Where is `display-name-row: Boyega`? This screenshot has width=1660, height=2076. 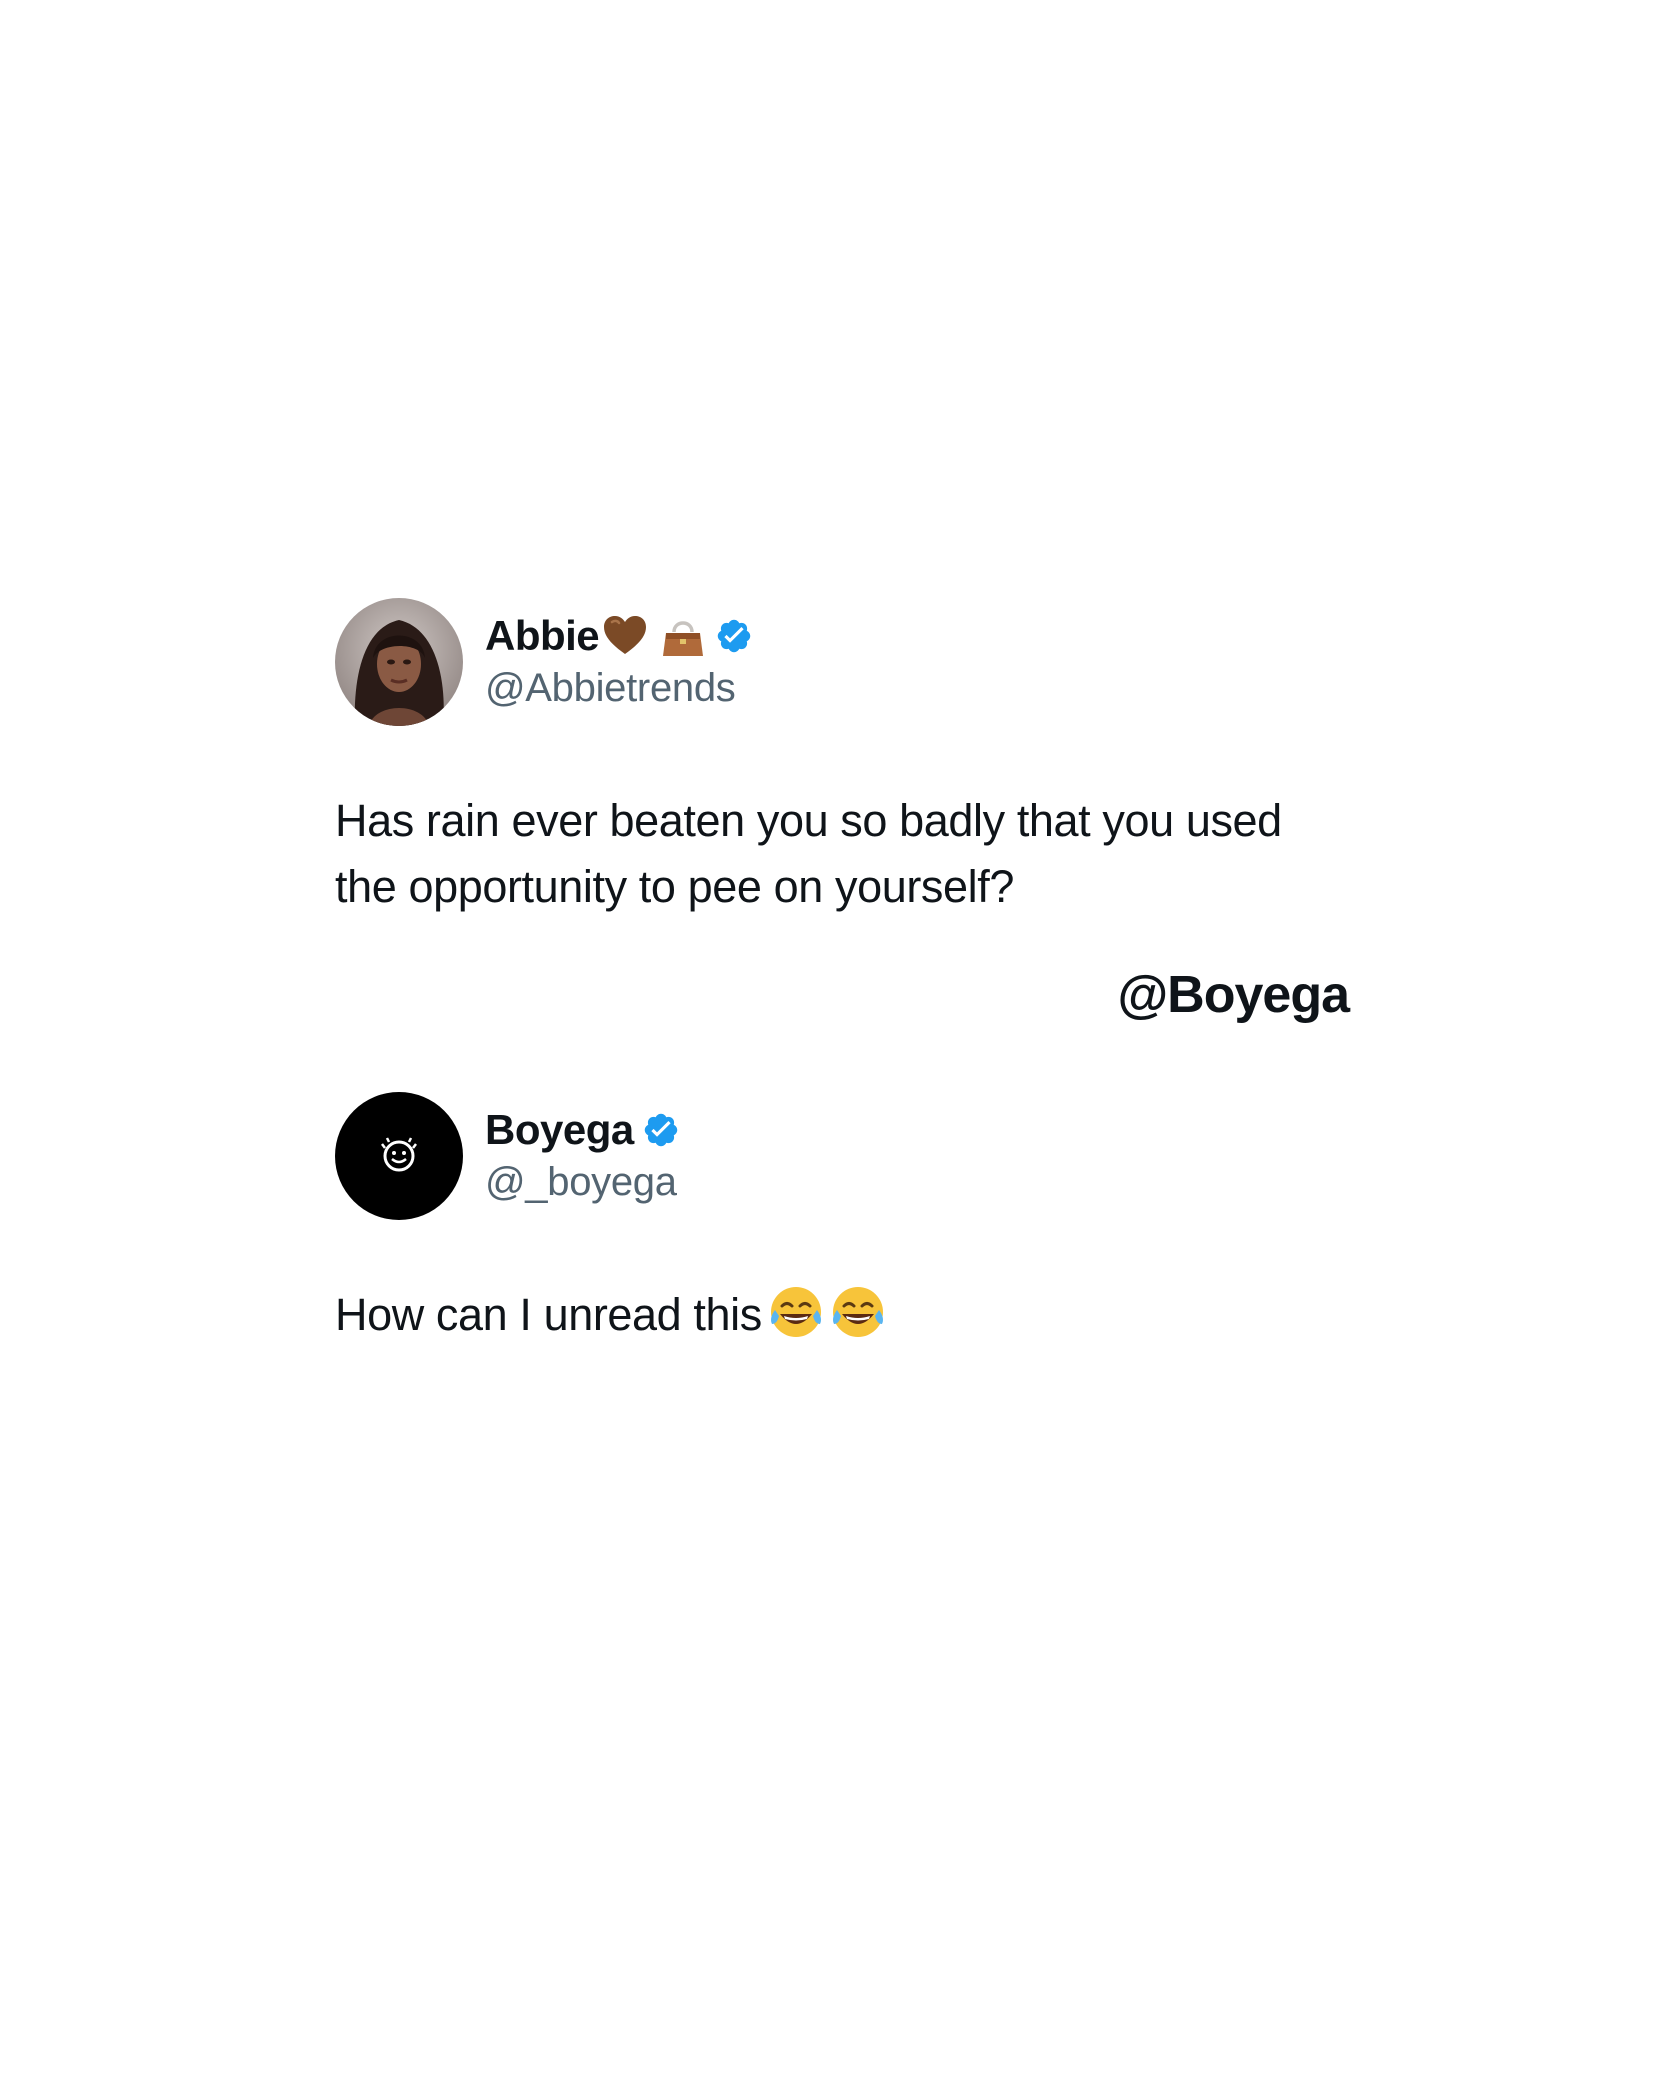 display-name-row: Boyega is located at coordinates (582, 1130).